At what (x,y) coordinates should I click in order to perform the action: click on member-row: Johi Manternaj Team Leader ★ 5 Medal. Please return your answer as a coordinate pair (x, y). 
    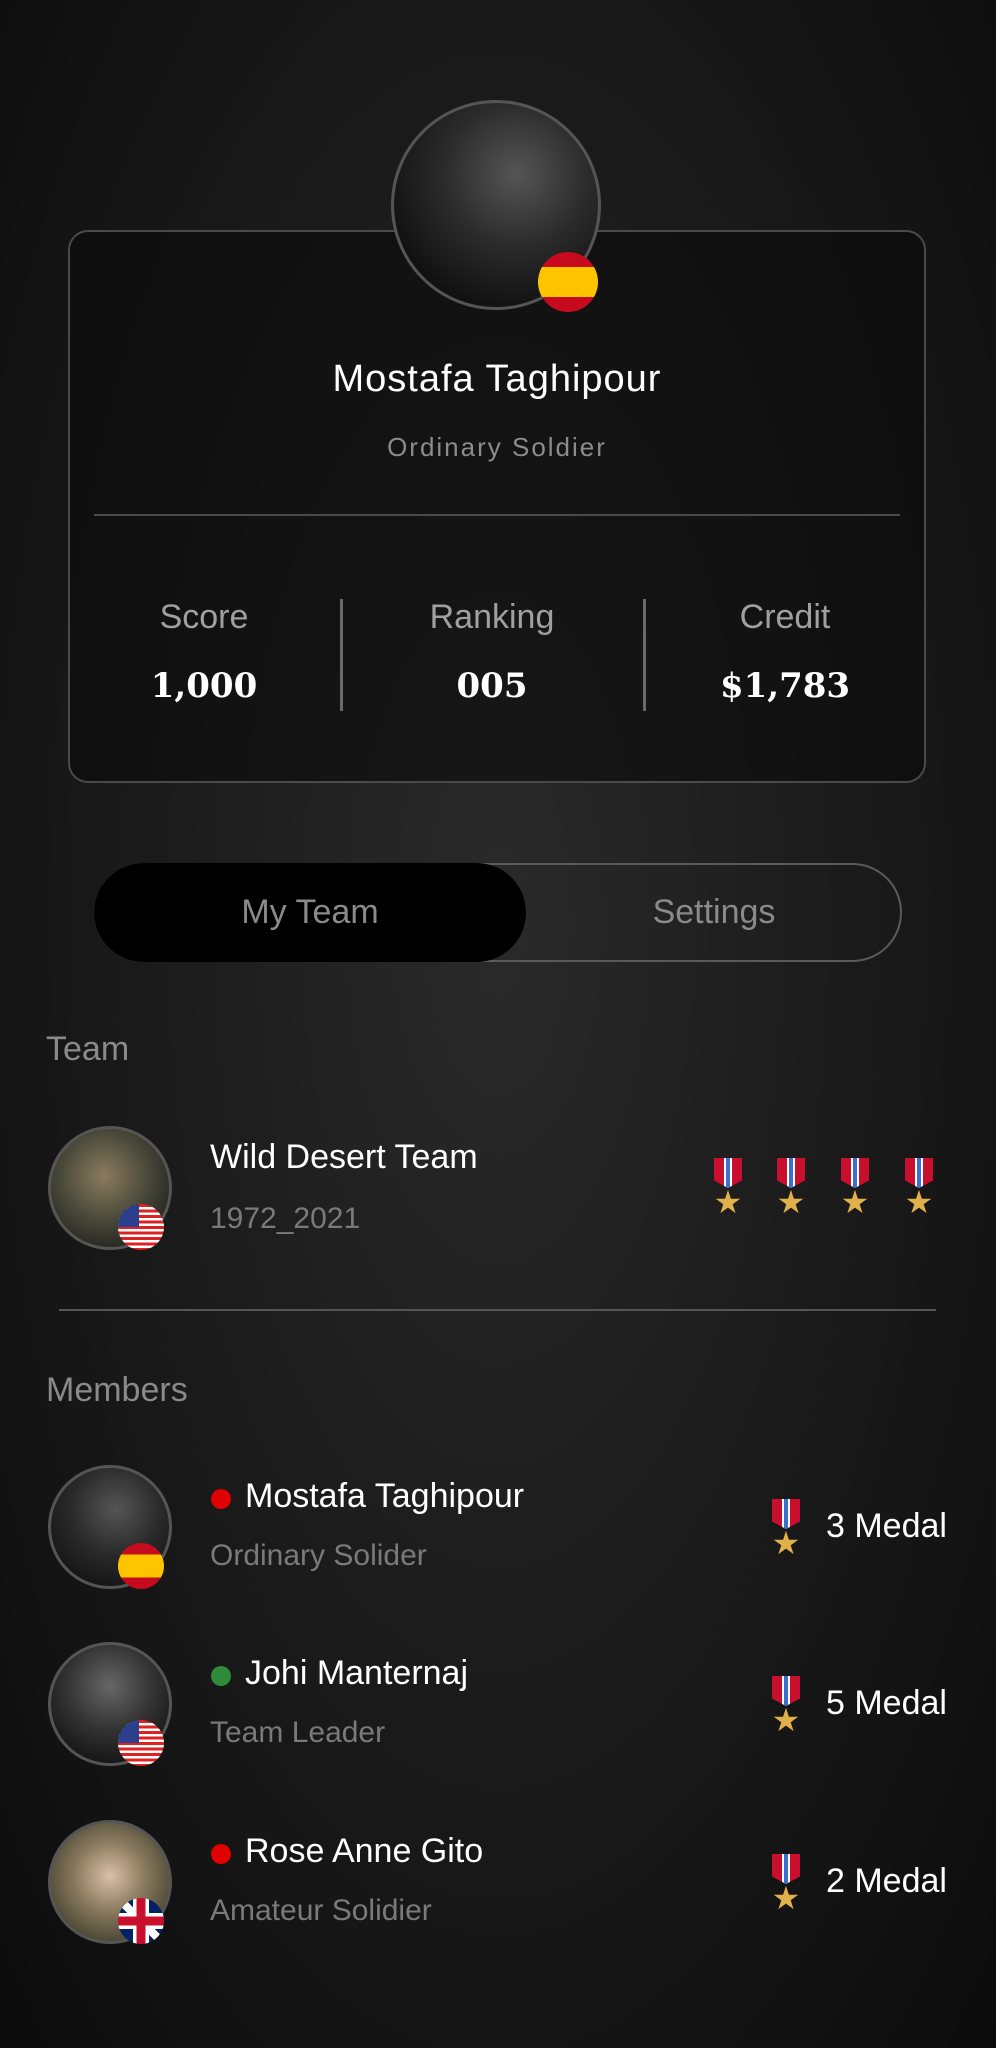
    Looking at the image, I should click on (498, 1704).